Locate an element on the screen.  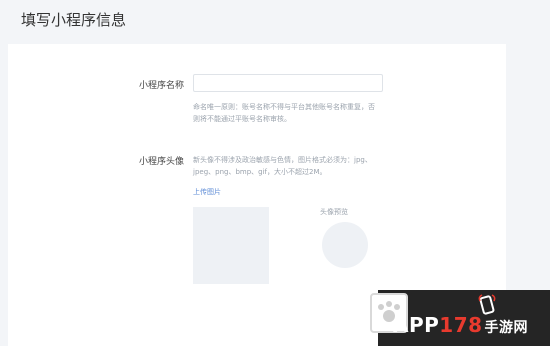
upload-image-link: 上传图片 is located at coordinates (207, 192).